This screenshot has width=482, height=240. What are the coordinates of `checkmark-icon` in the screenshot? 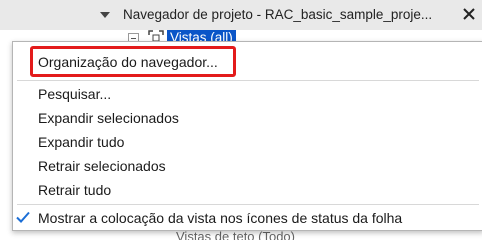 It's located at (23, 217).